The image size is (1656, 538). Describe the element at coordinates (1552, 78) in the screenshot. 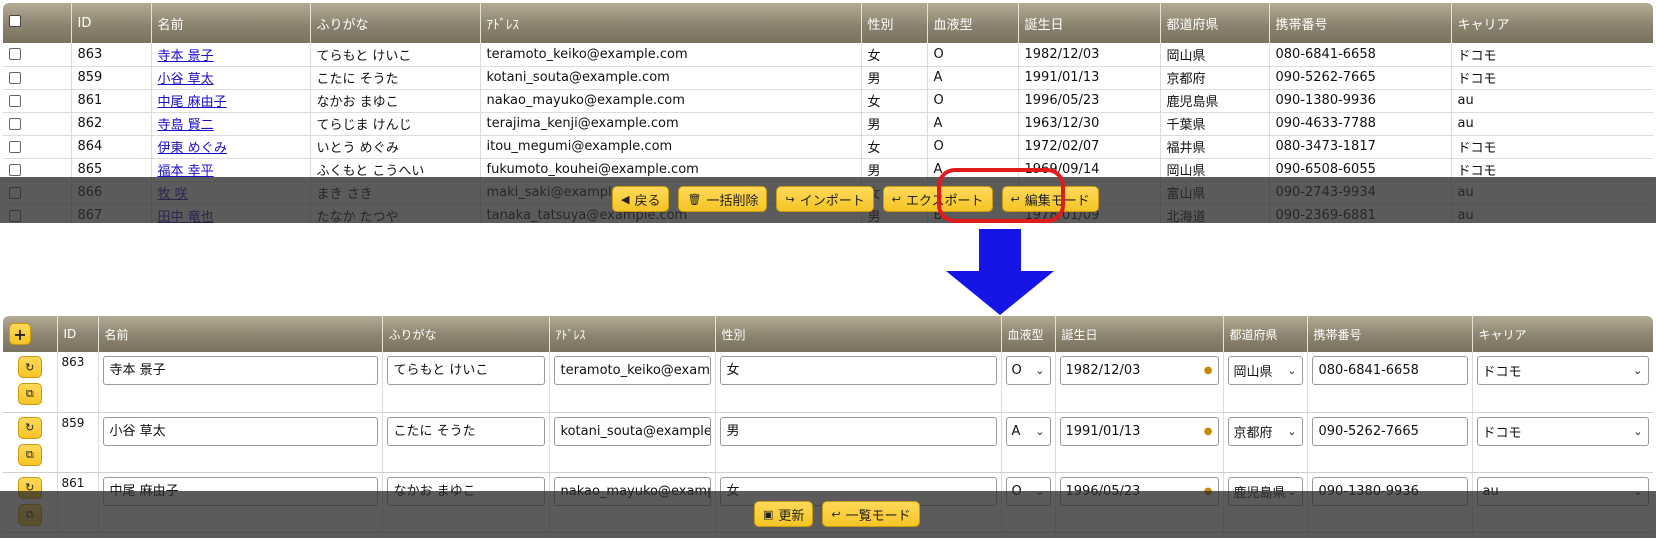

I see `cell-carrier: ドコモ` at that location.